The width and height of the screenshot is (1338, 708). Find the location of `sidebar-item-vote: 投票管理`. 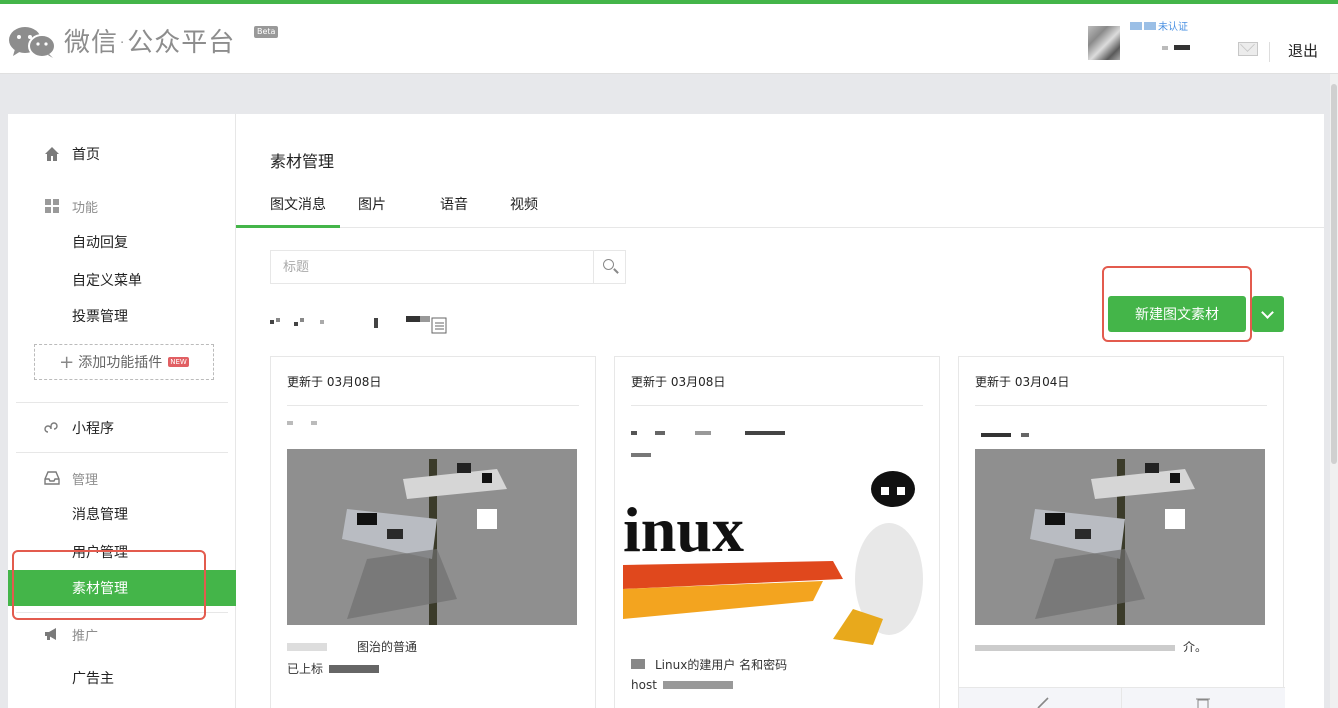

sidebar-item-vote: 投票管理 is located at coordinates (122, 316).